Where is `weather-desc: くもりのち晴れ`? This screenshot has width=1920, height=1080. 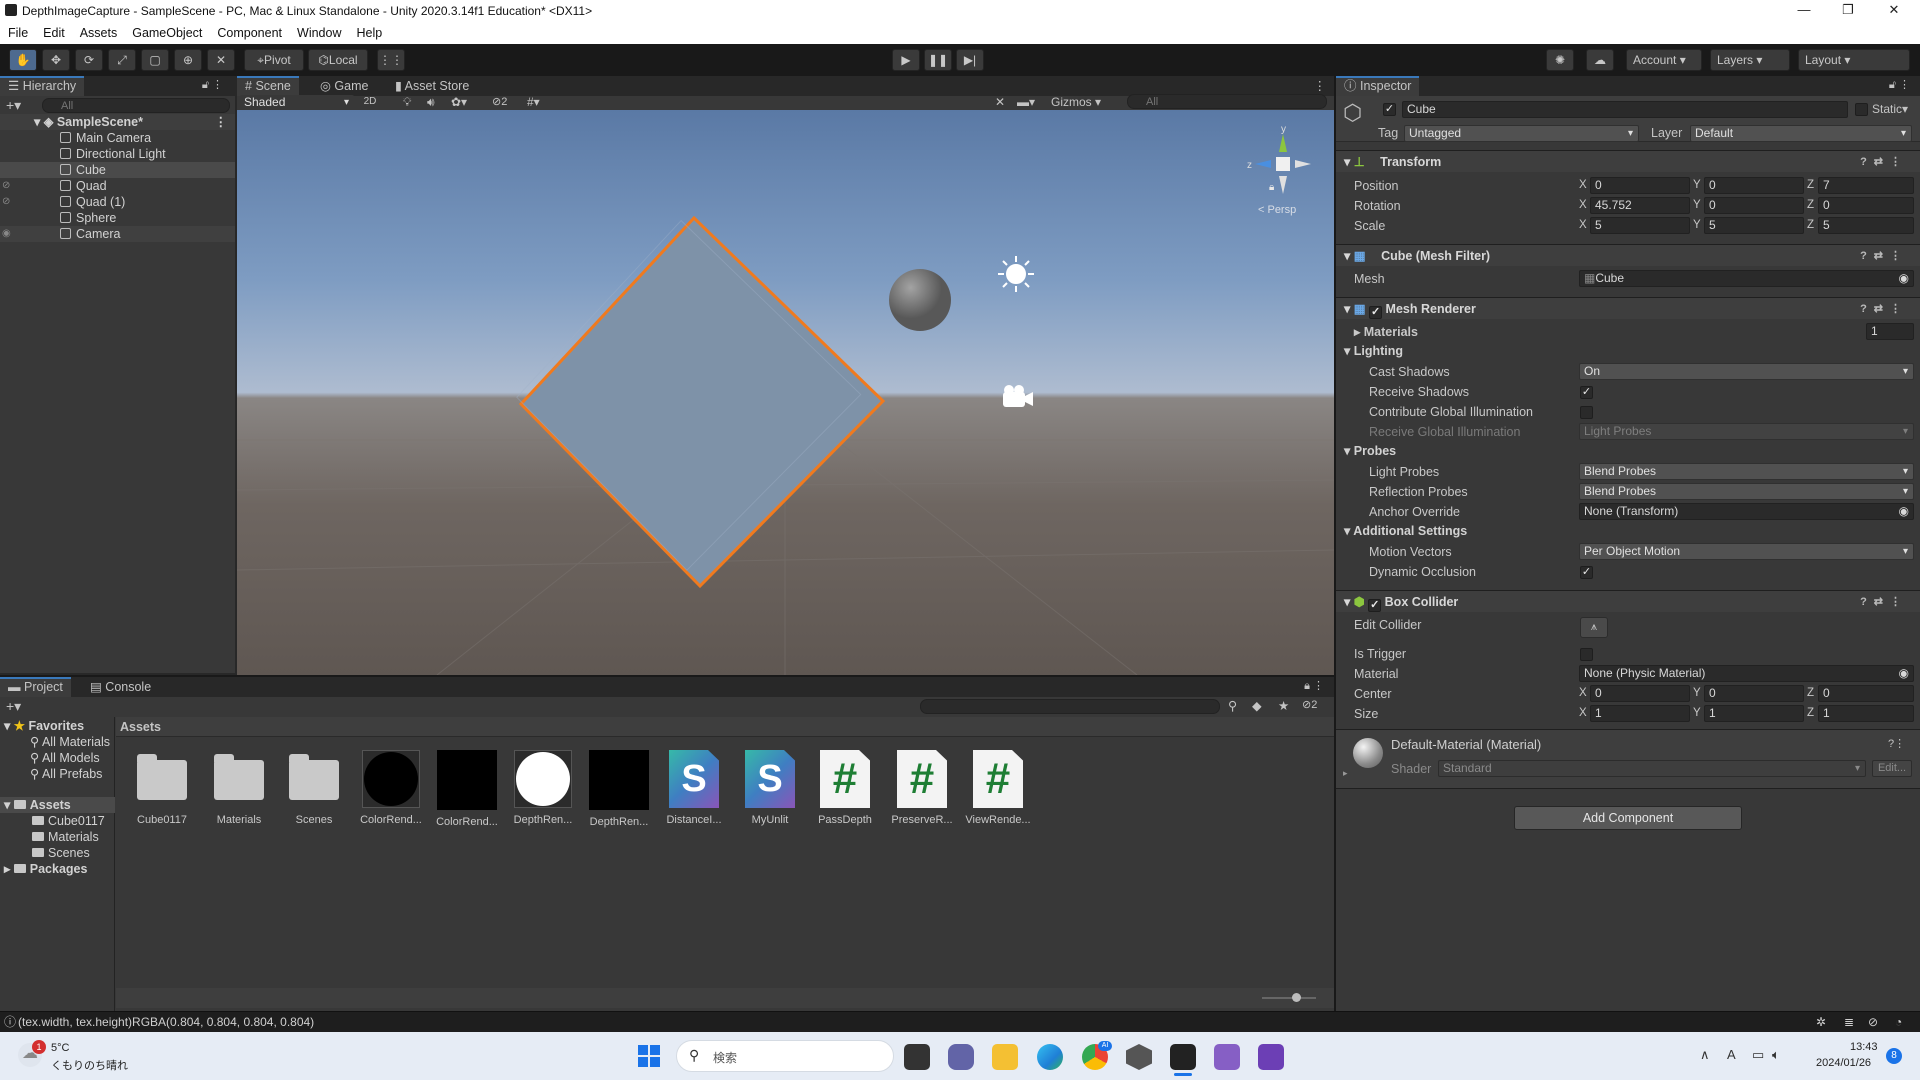
weather-desc: くもりのち晴れ is located at coordinates (89, 1065).